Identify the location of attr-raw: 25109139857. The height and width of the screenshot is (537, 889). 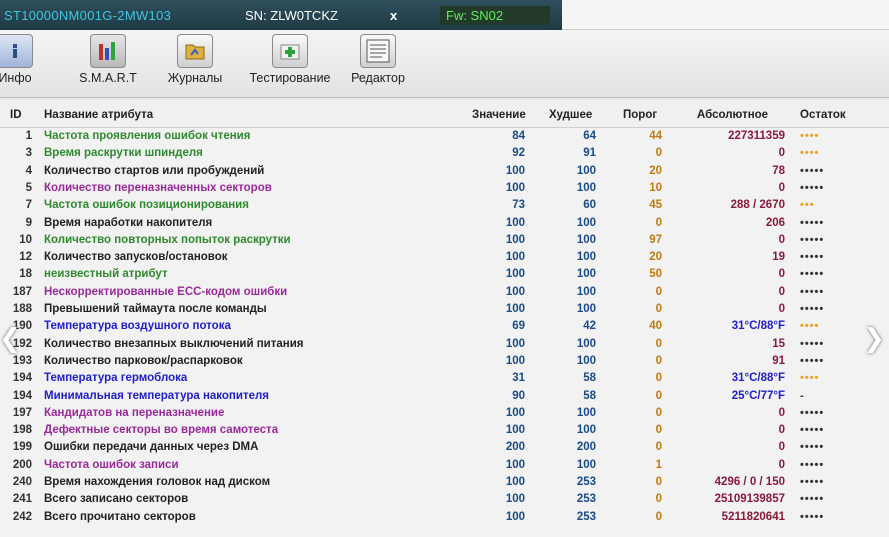
(749, 499).